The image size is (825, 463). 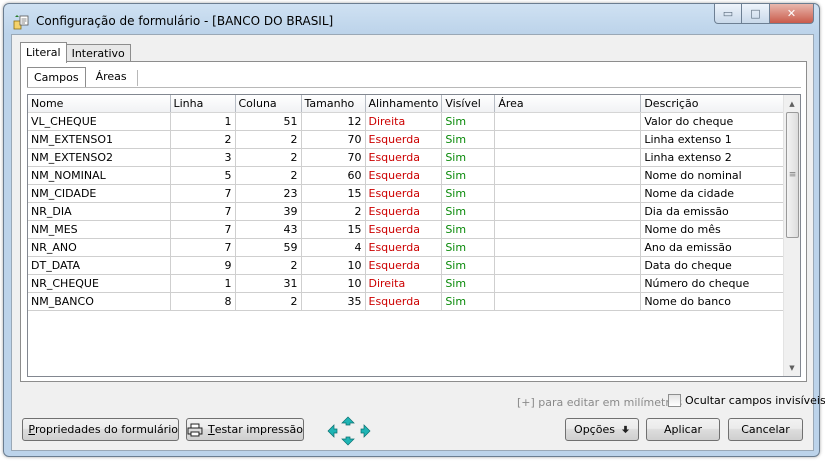 I want to click on scroll-thumb: ≡, so click(x=792, y=175).